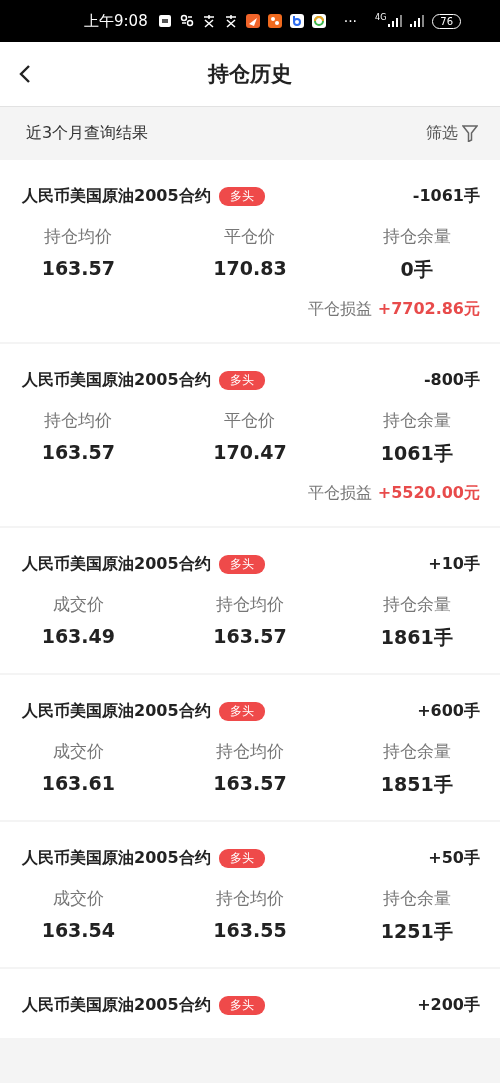 The height and width of the screenshot is (1083, 500). I want to click on position-card: 人民币美国原油2005合约 多头 +10手 成交价 163.49 持仓均价 163.57 持仓余量 1861手, so click(250, 600).